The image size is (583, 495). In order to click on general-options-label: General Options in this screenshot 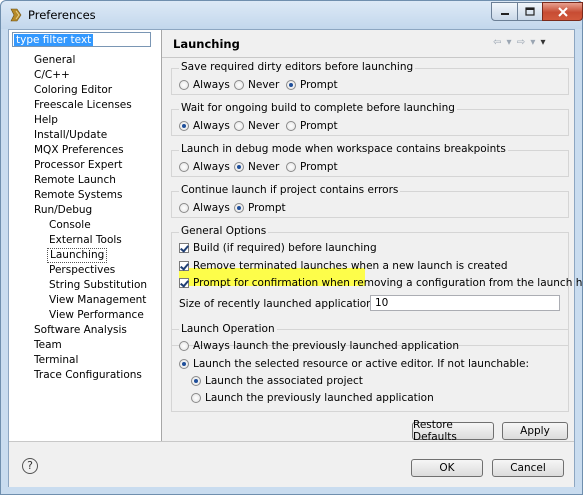, I will do `click(224, 231)`.